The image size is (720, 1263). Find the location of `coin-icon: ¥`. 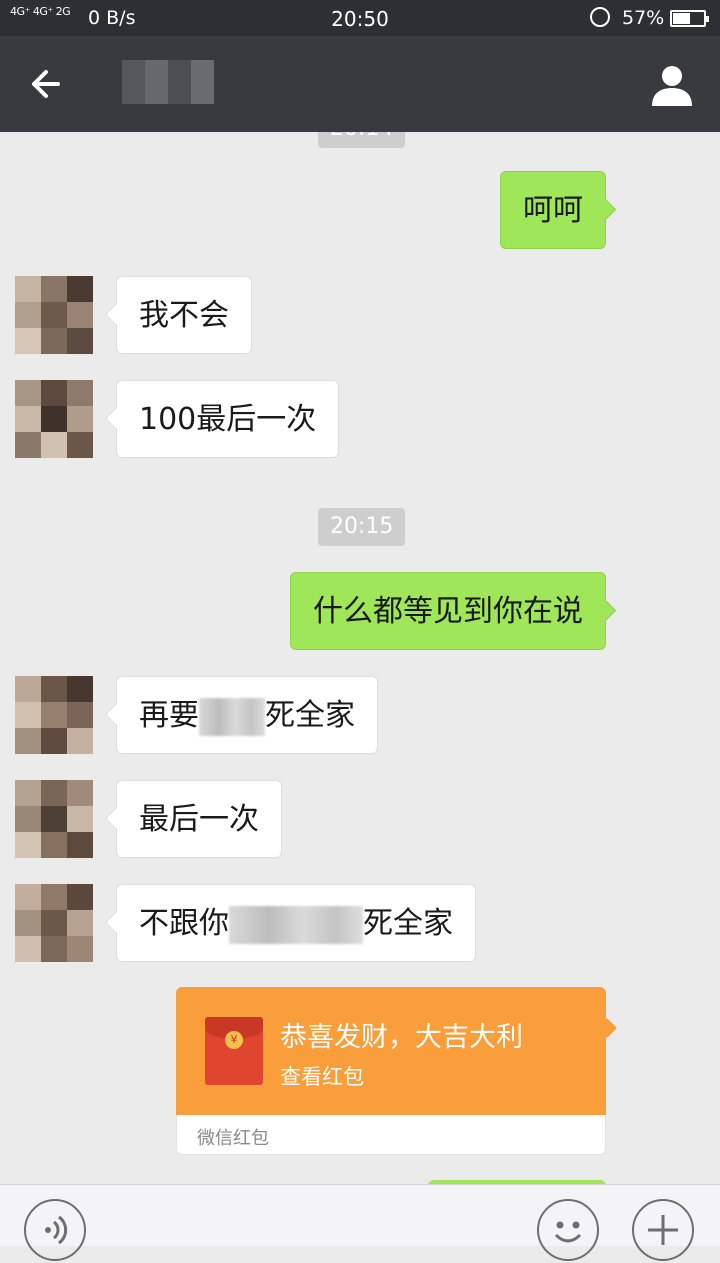

coin-icon: ¥ is located at coordinates (234, 1040).